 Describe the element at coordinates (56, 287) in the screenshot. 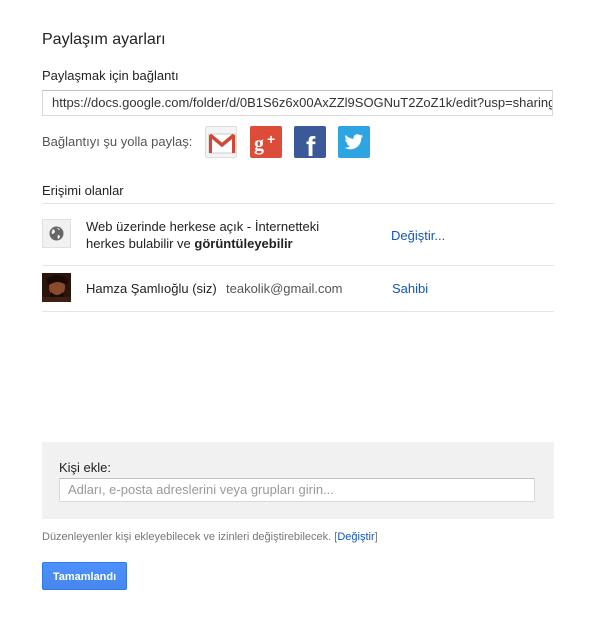

I see `avatar` at that location.